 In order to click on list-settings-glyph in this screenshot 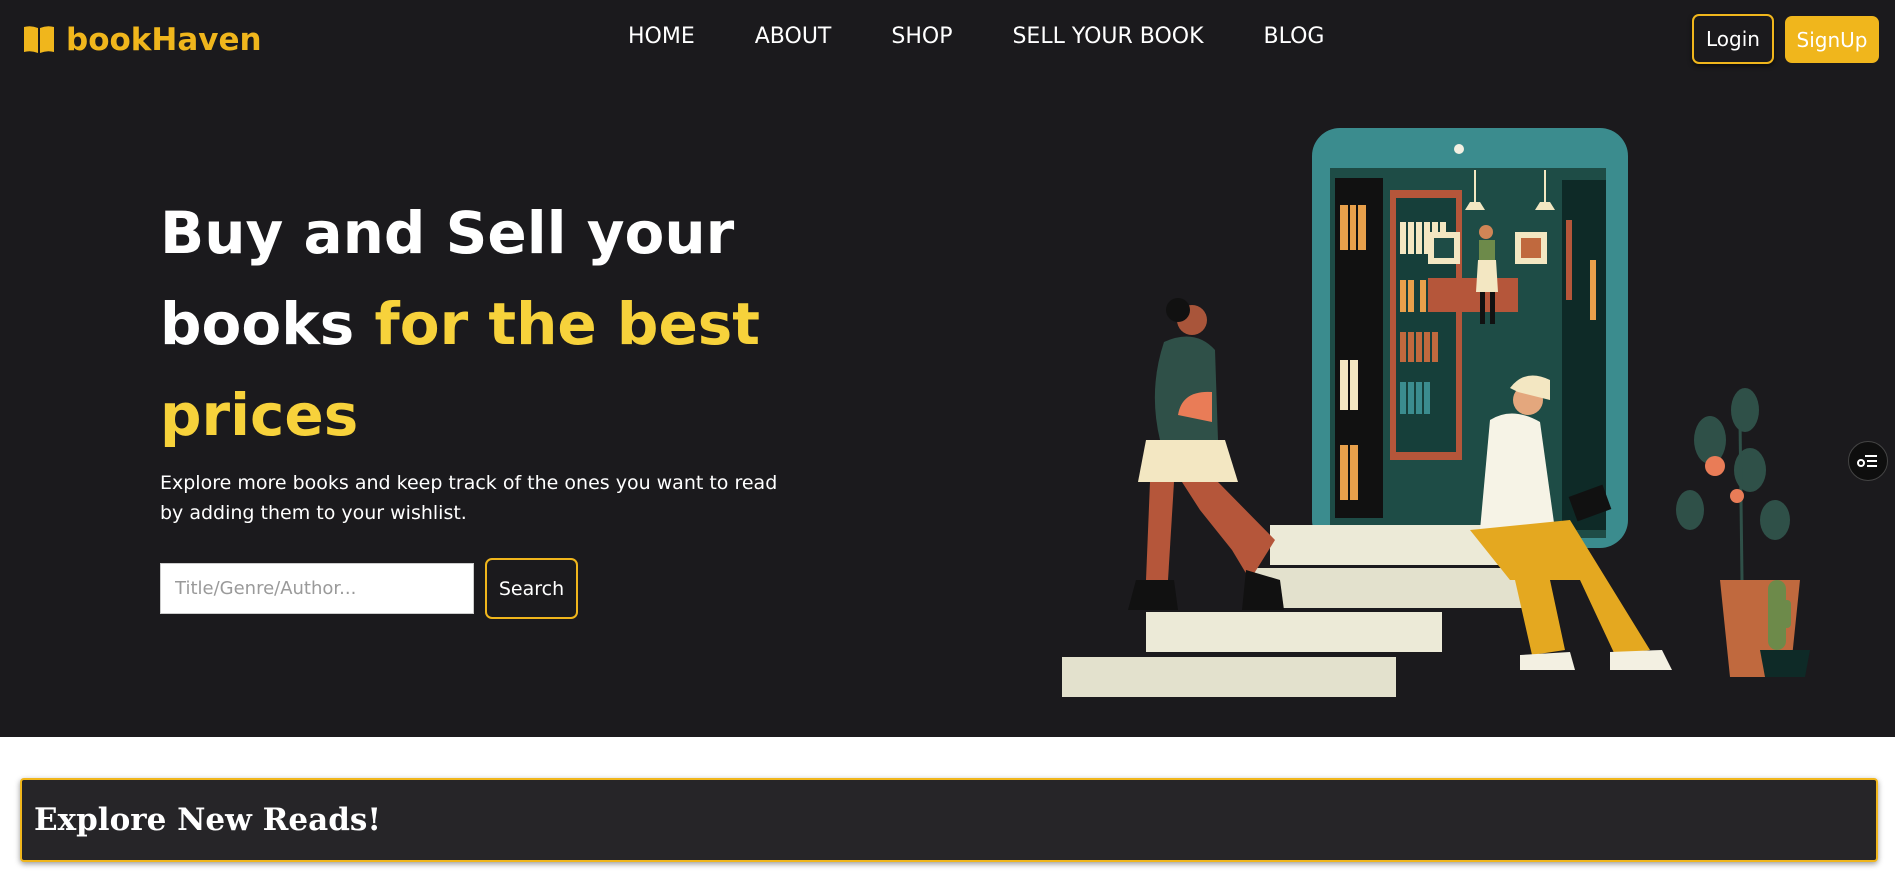, I will do `click(1867, 461)`.